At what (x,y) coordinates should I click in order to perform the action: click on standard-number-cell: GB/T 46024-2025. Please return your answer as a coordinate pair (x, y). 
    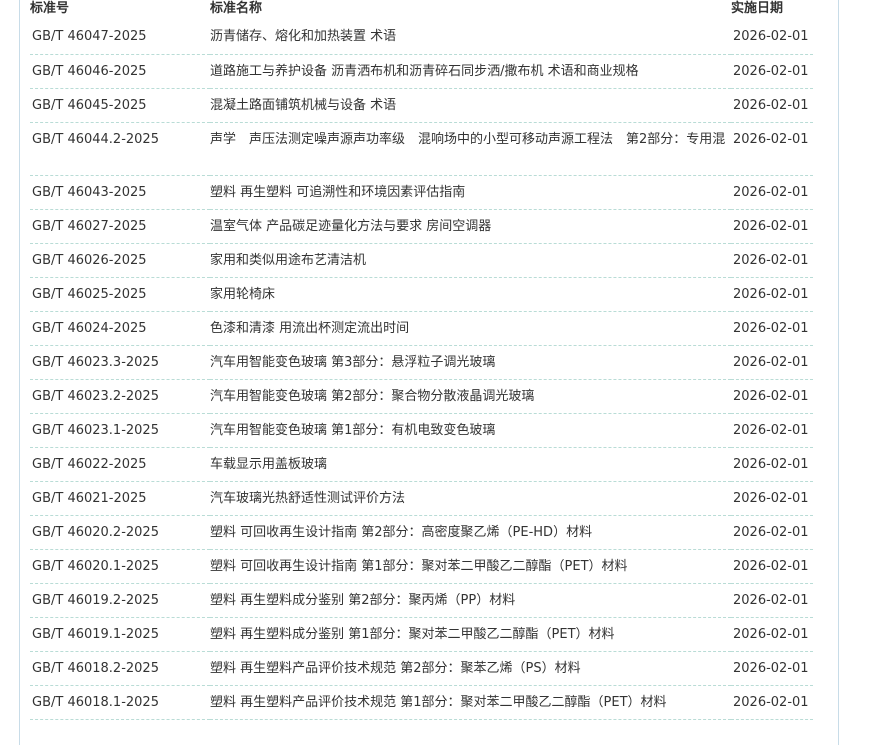
    Looking at the image, I should click on (120, 328).